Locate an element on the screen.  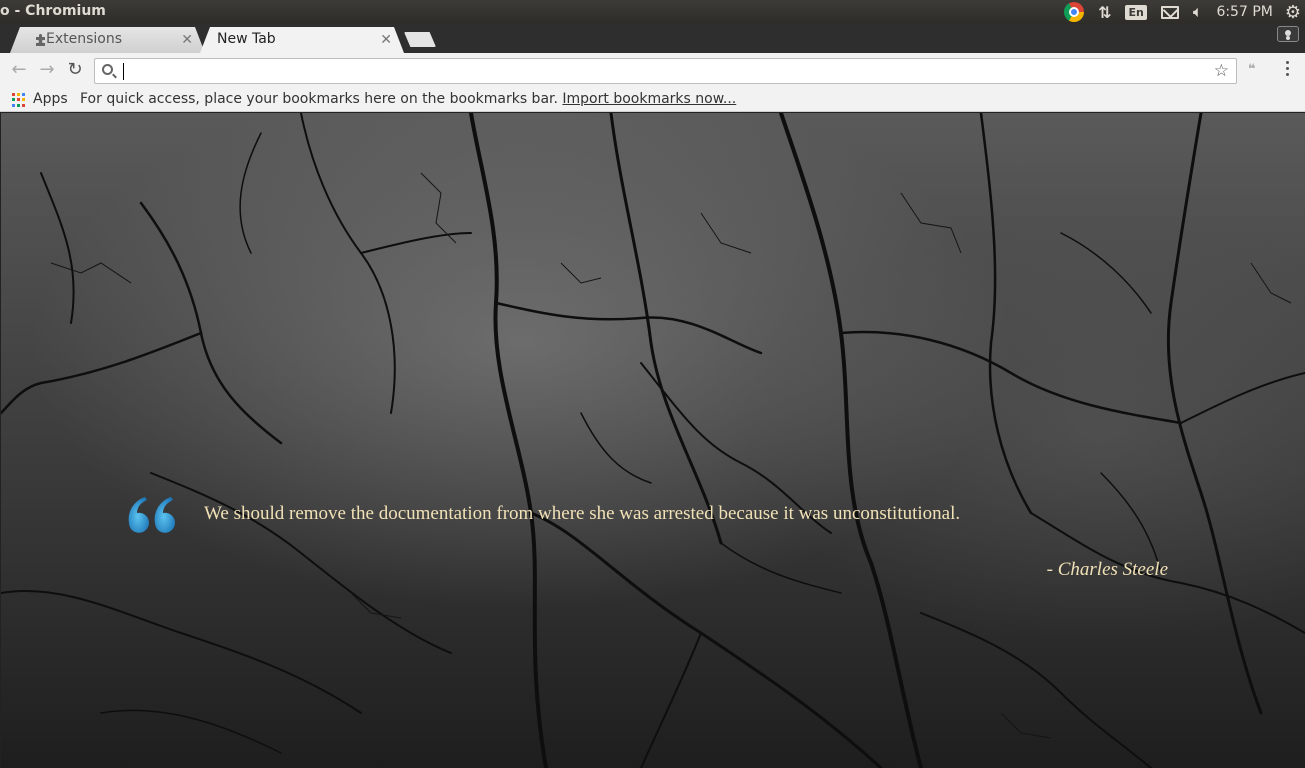
gear-icon: ⚙ is located at coordinates (1293, 12).